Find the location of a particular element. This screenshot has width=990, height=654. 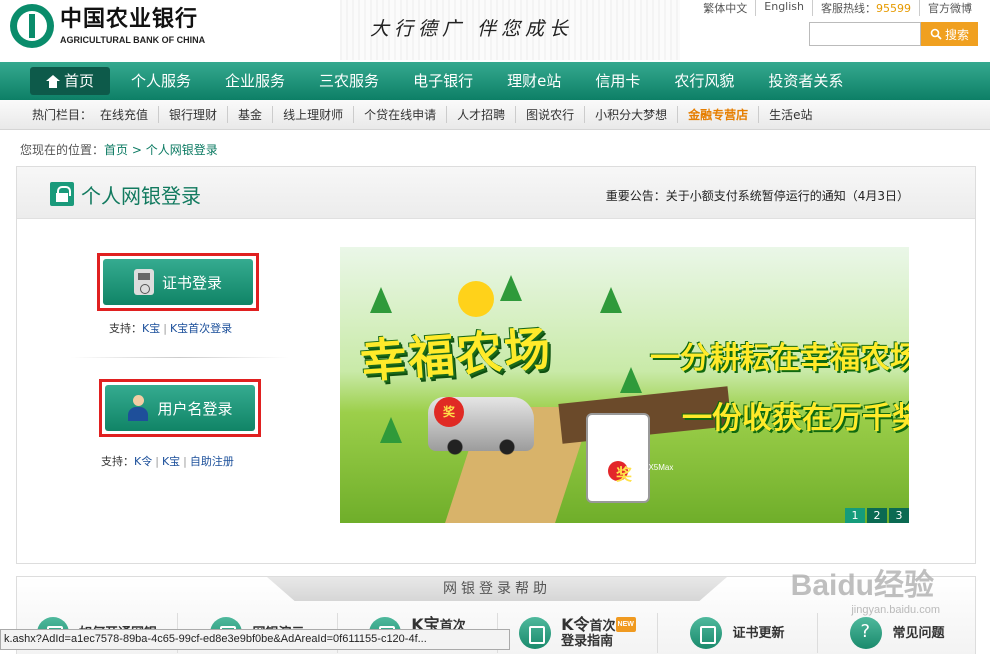

pager-2: 2 is located at coordinates (877, 515).